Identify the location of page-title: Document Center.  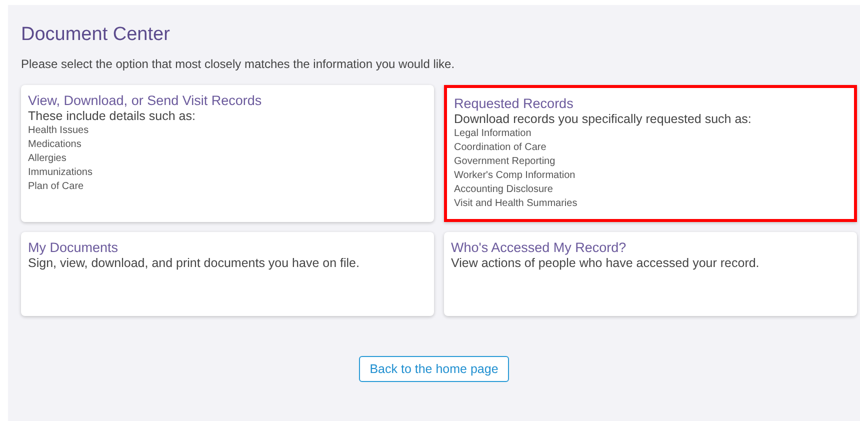
(96, 35).